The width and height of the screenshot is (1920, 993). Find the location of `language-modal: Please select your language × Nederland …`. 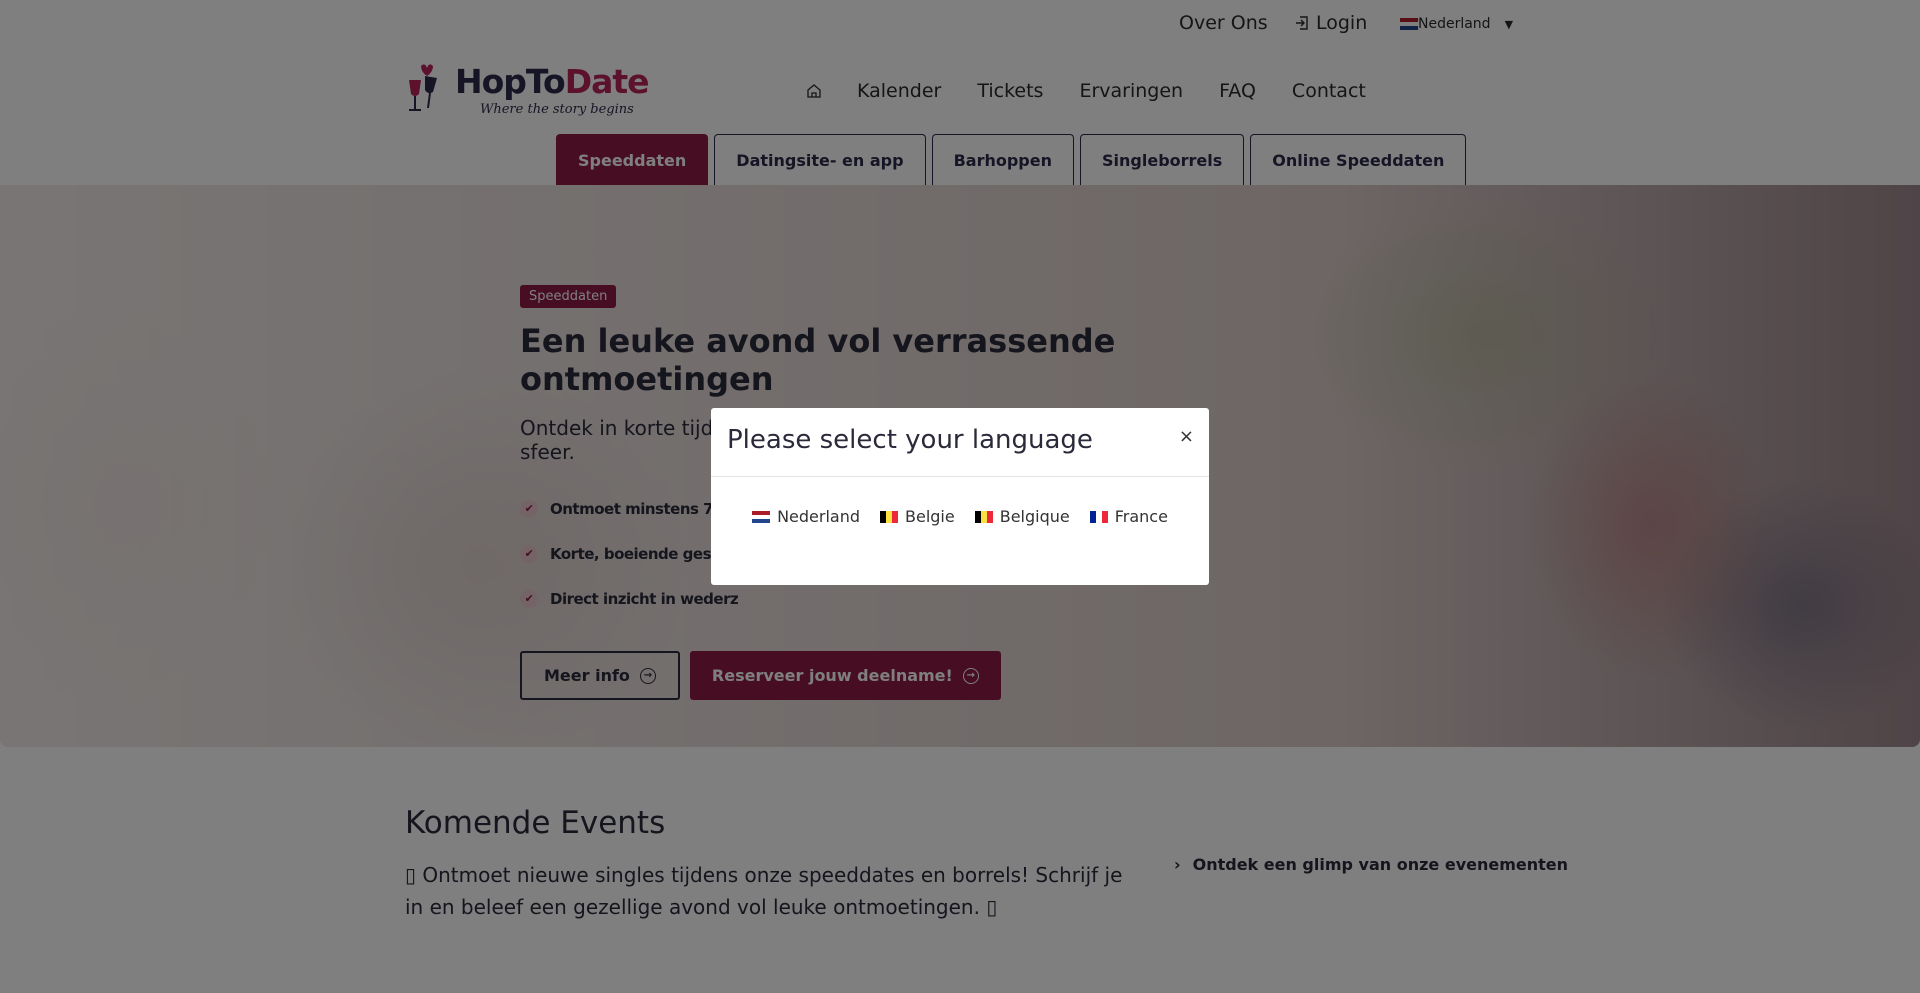

language-modal: Please select your language × Nederland … is located at coordinates (960, 496).